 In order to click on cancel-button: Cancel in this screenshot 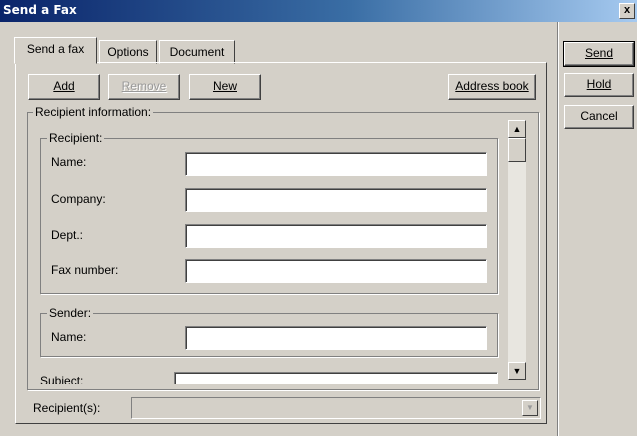, I will do `click(599, 117)`.